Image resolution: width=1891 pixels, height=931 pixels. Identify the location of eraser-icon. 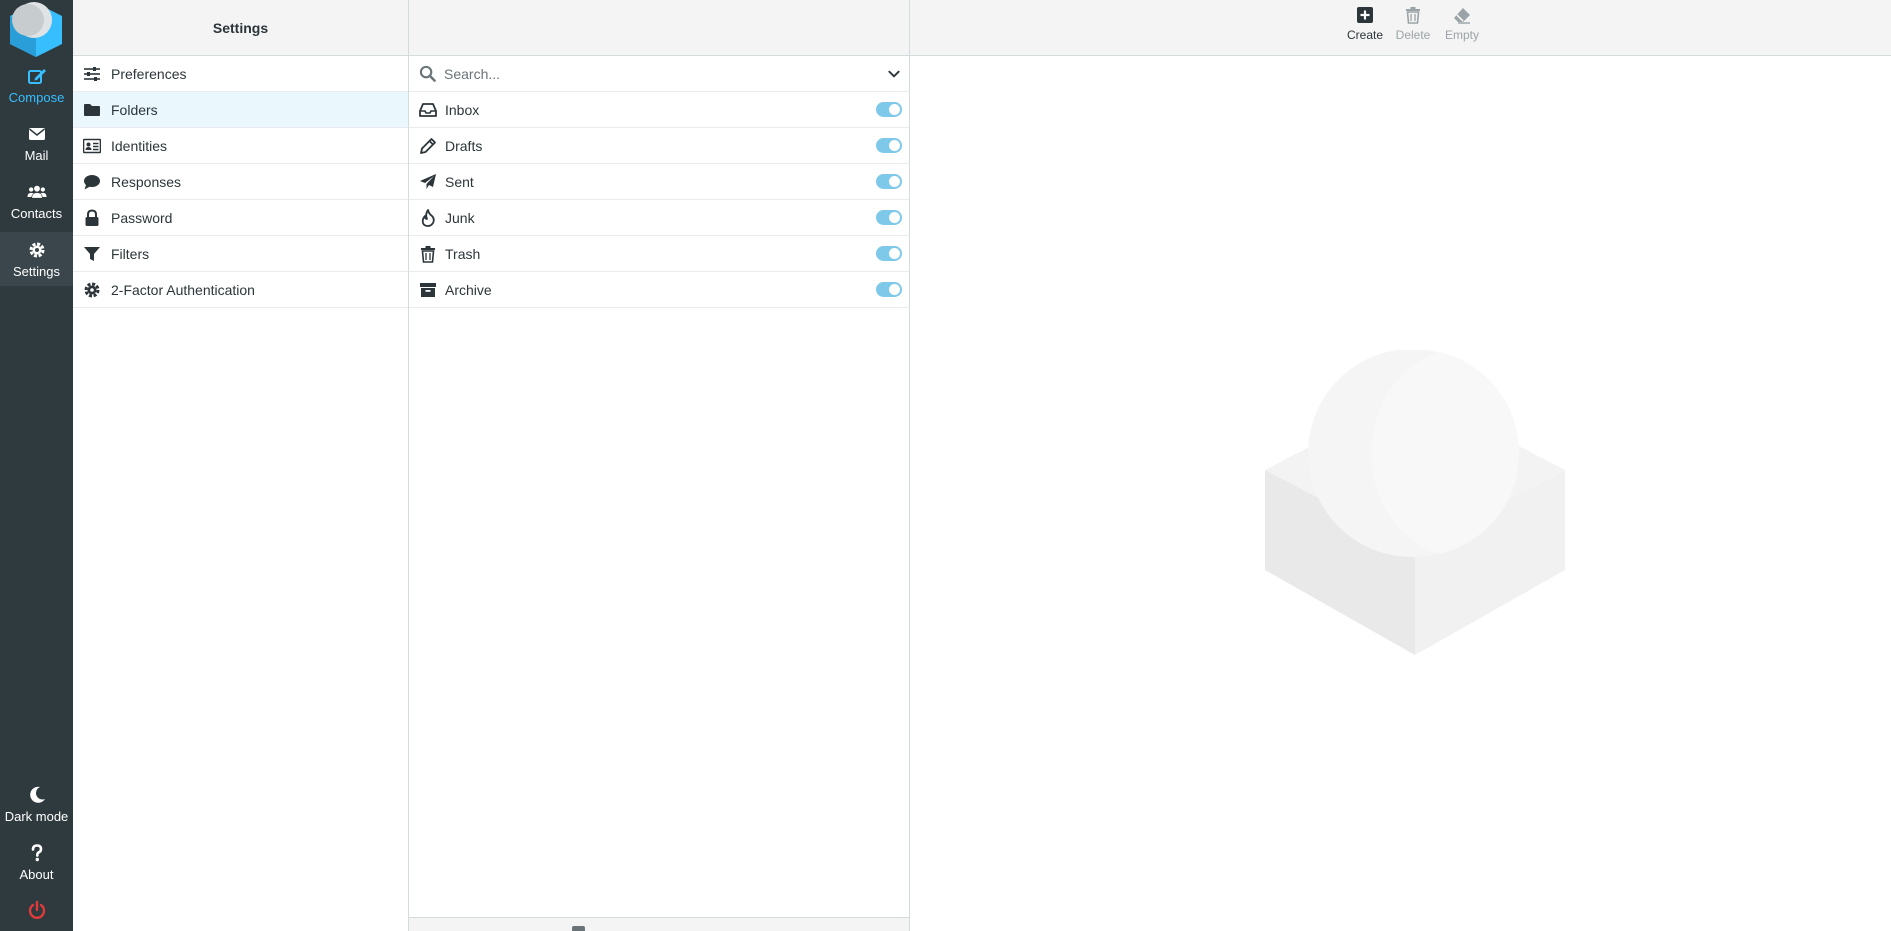
(1462, 16).